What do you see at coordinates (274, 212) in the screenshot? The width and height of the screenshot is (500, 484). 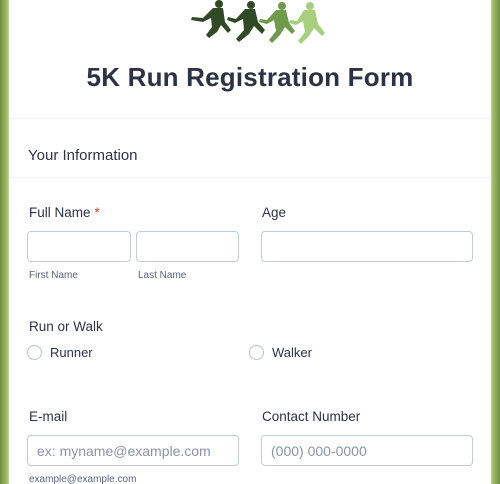 I see `age-label: Age` at bounding box center [274, 212].